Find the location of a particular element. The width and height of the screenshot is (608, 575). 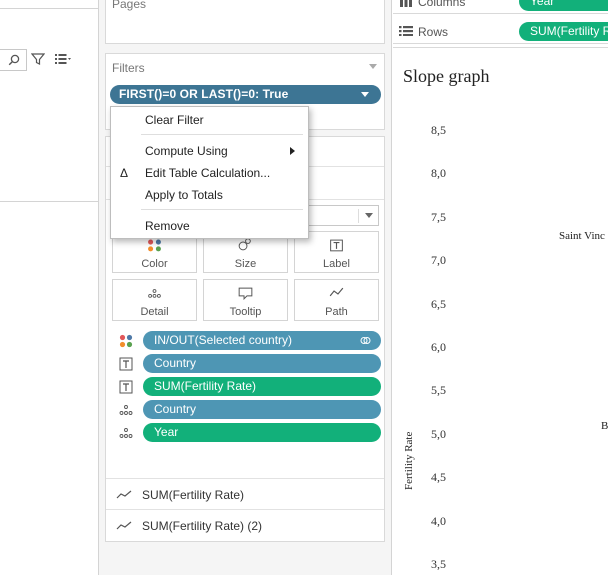

path-line-icon is located at coordinates (336, 292).